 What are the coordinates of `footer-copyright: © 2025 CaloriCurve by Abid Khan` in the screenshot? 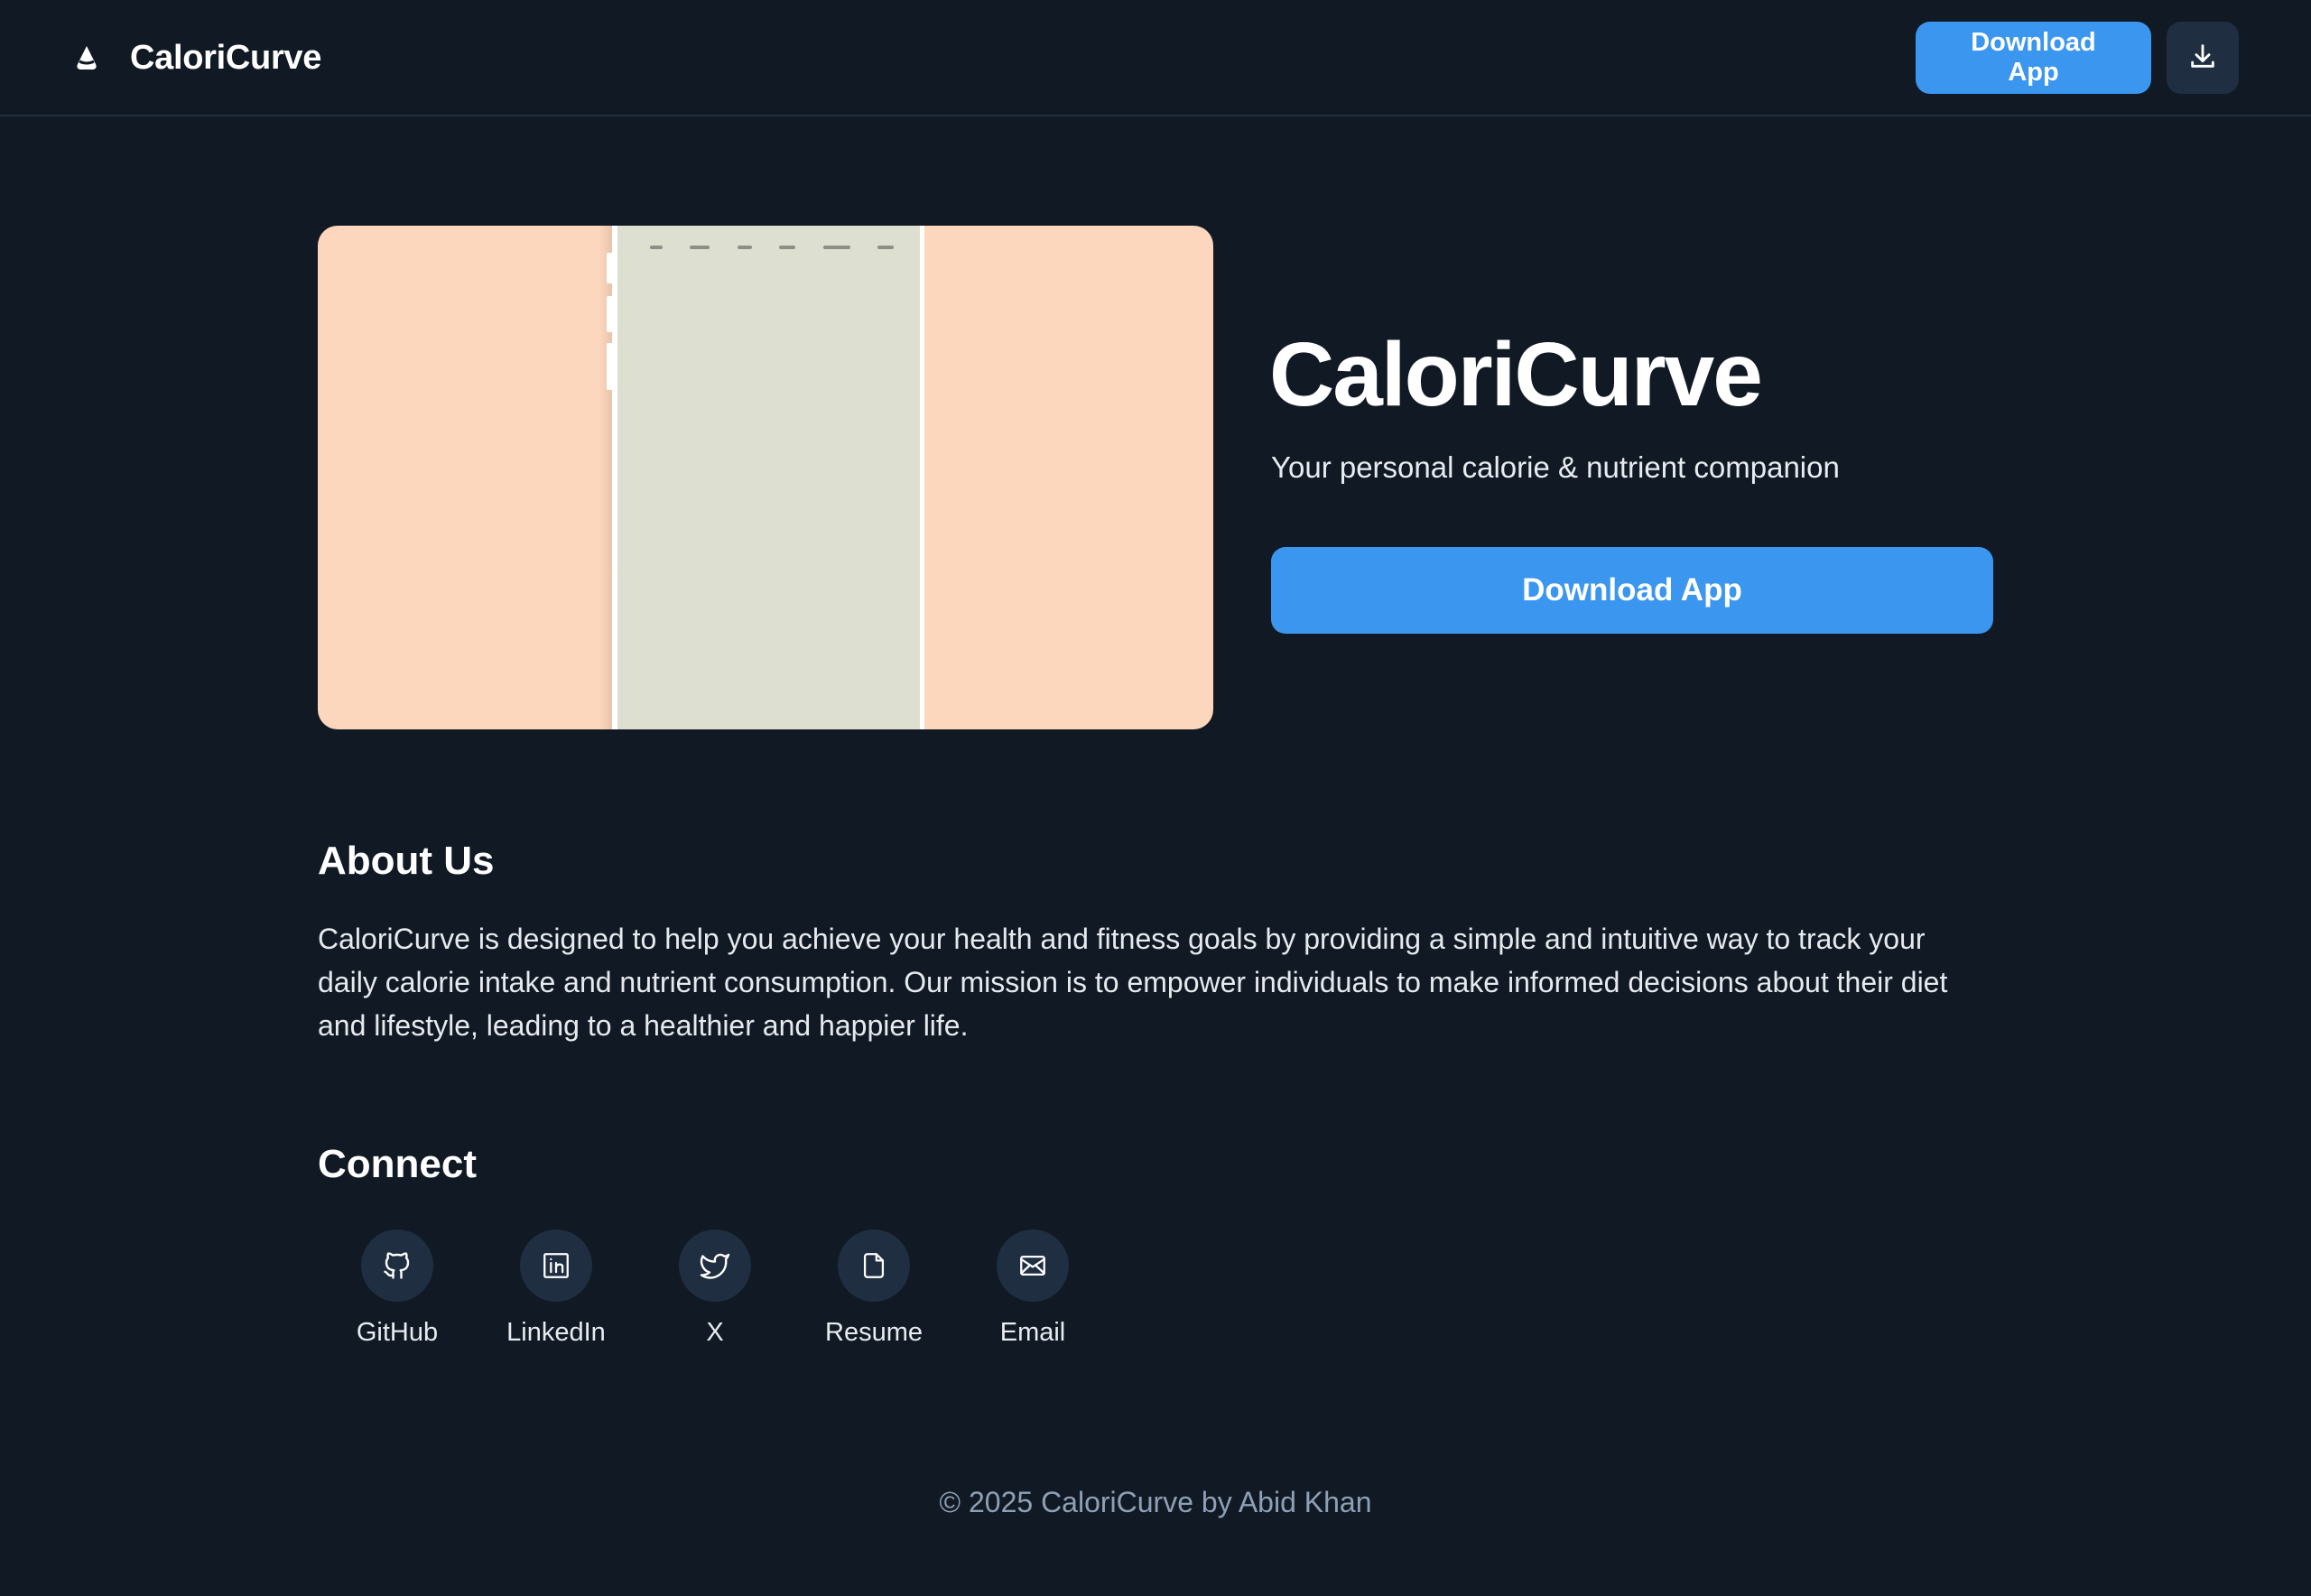 It's located at (1155, 1502).